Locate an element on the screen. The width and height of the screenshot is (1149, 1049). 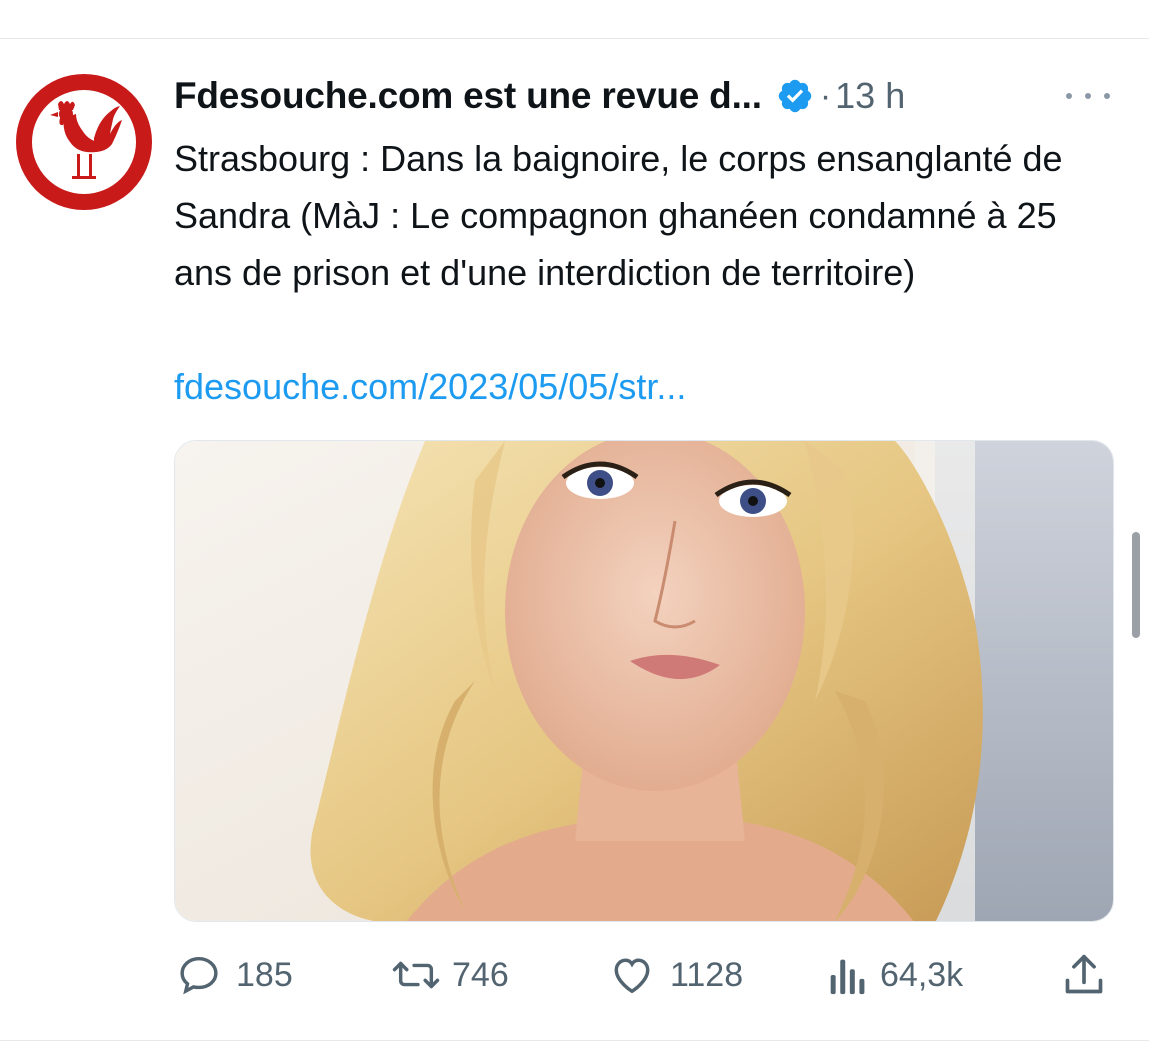
like-button: 1128 is located at coordinates (675, 975).